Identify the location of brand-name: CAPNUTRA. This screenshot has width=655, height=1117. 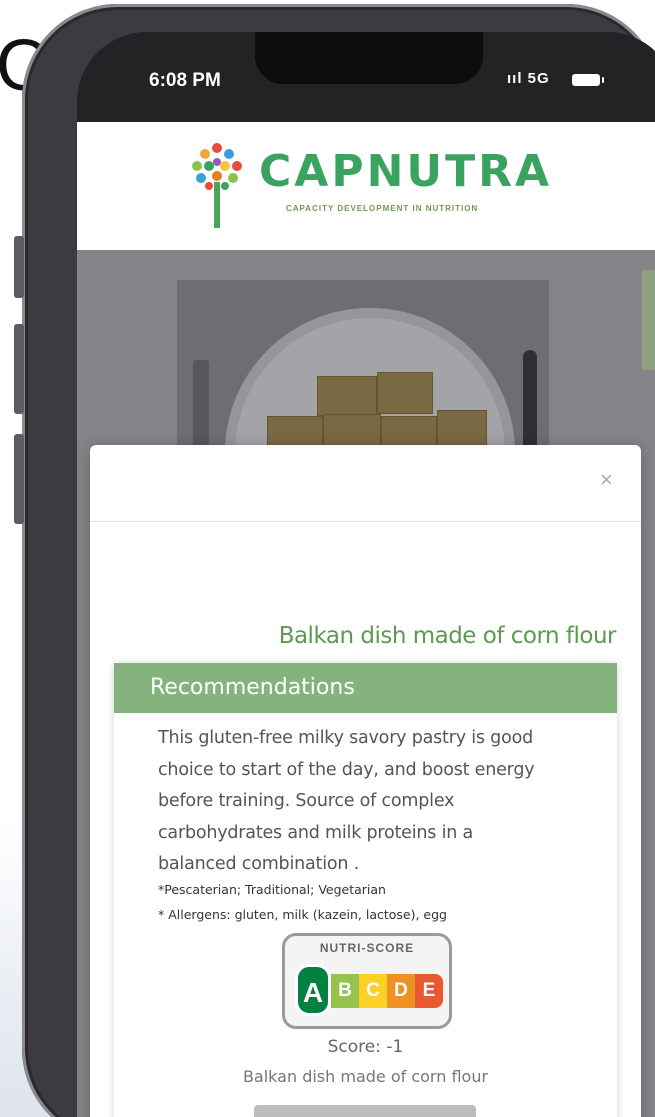
(406, 171).